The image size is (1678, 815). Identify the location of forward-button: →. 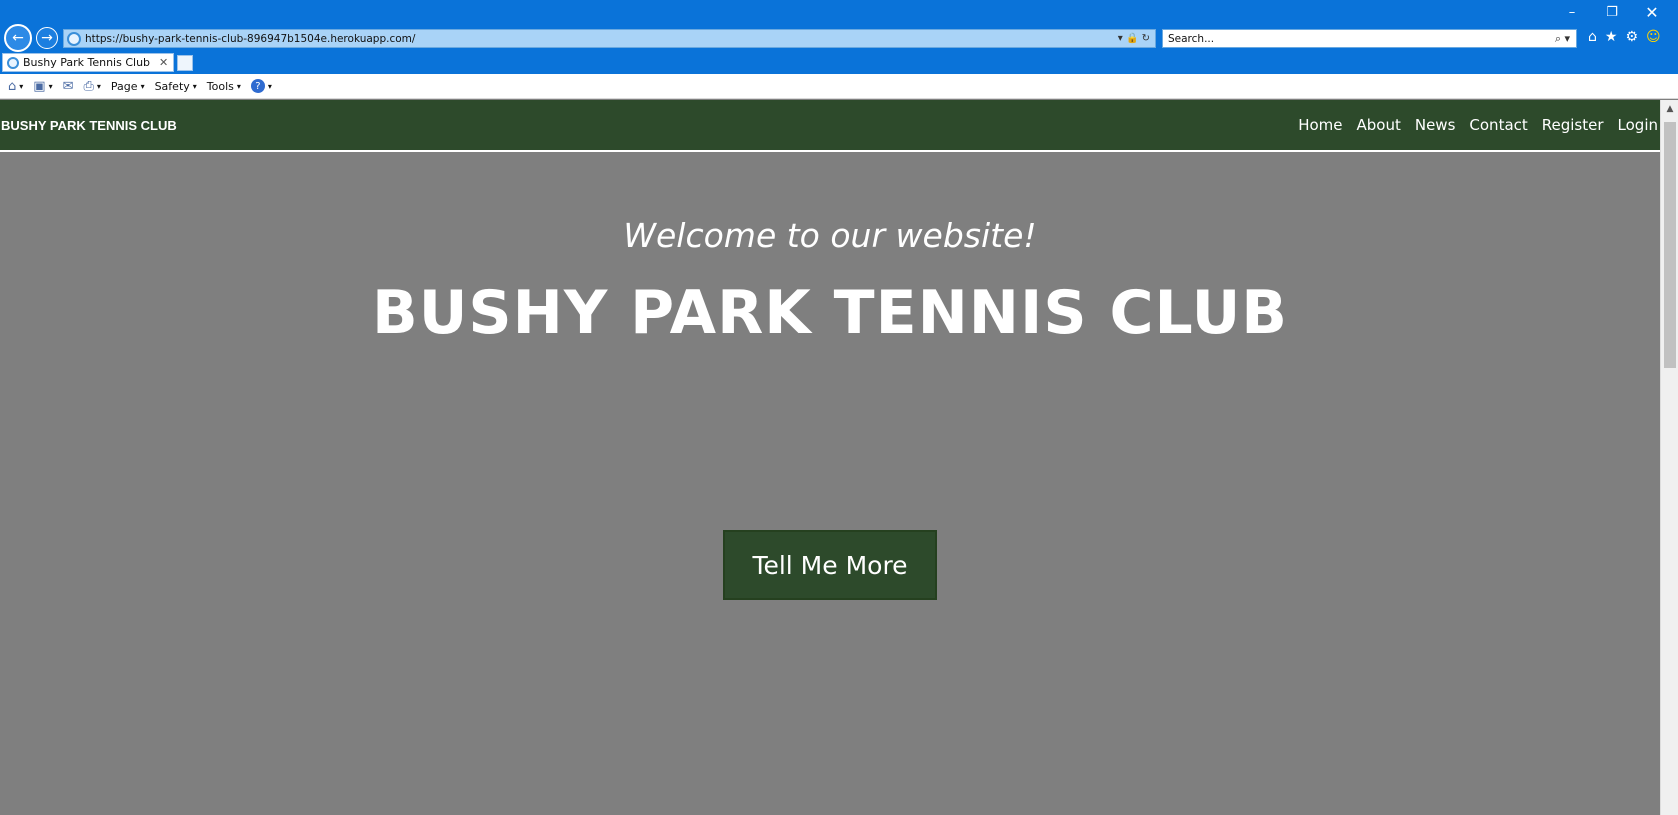
(47, 38).